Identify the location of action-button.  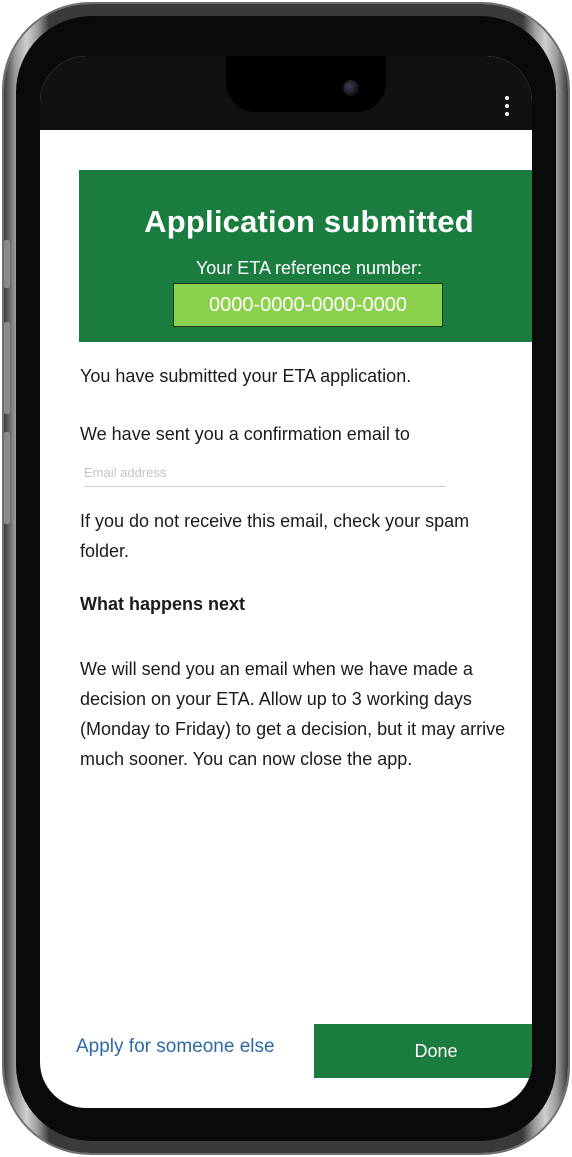
(7, 264).